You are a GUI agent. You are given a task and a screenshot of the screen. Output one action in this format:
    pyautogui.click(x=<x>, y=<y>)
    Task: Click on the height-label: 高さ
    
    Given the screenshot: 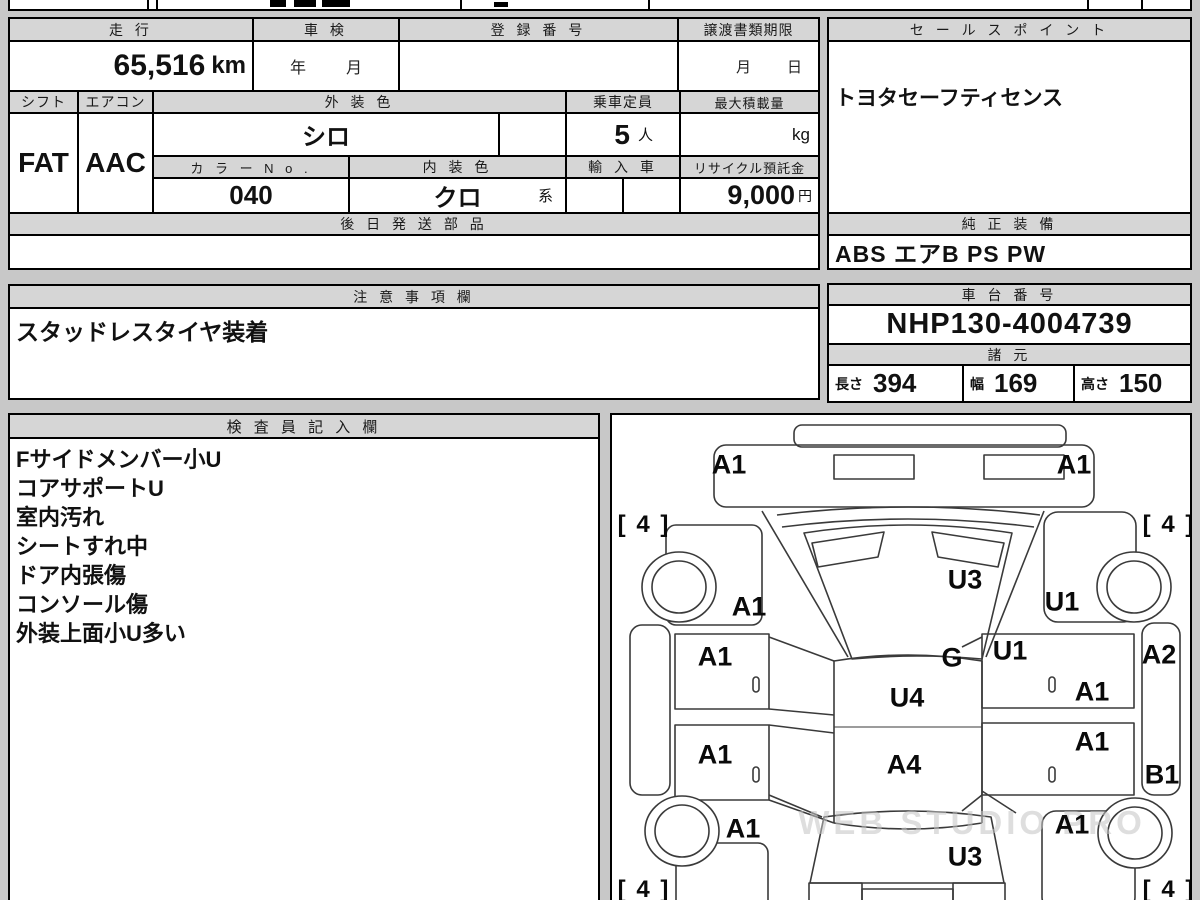 What is the action you would take?
    pyautogui.click(x=1095, y=383)
    